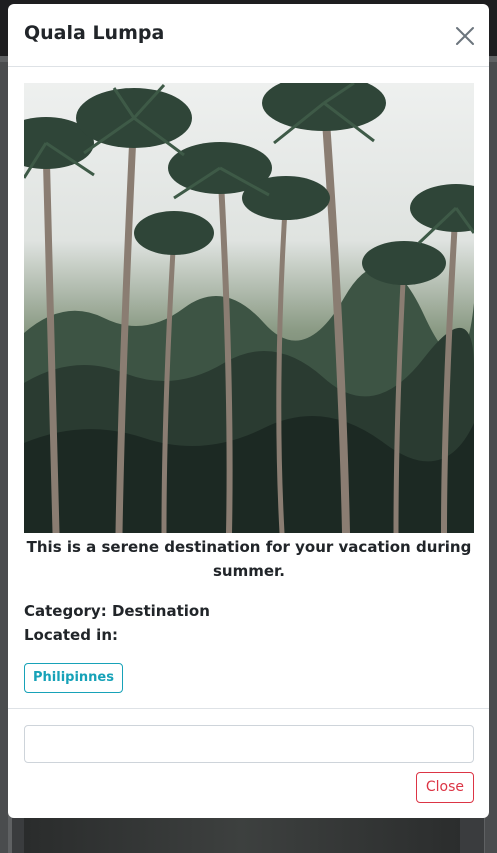 This screenshot has width=497, height=853. Describe the element at coordinates (249, 611) in the screenshot. I see `category-line: Category: Destination` at that location.